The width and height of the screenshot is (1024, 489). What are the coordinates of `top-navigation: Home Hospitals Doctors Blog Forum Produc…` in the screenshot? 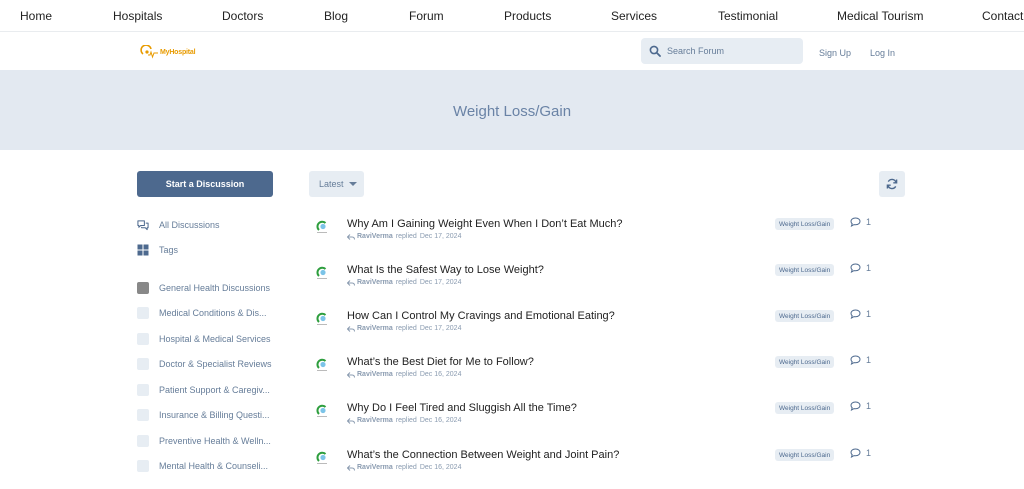 It's located at (512, 16).